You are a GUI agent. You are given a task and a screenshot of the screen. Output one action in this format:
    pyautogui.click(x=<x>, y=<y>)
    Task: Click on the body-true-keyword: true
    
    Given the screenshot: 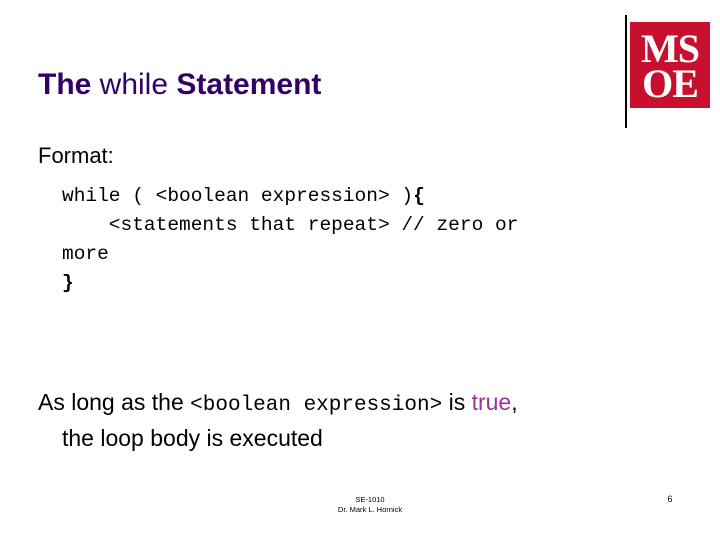 What is the action you would take?
    pyautogui.click(x=491, y=402)
    